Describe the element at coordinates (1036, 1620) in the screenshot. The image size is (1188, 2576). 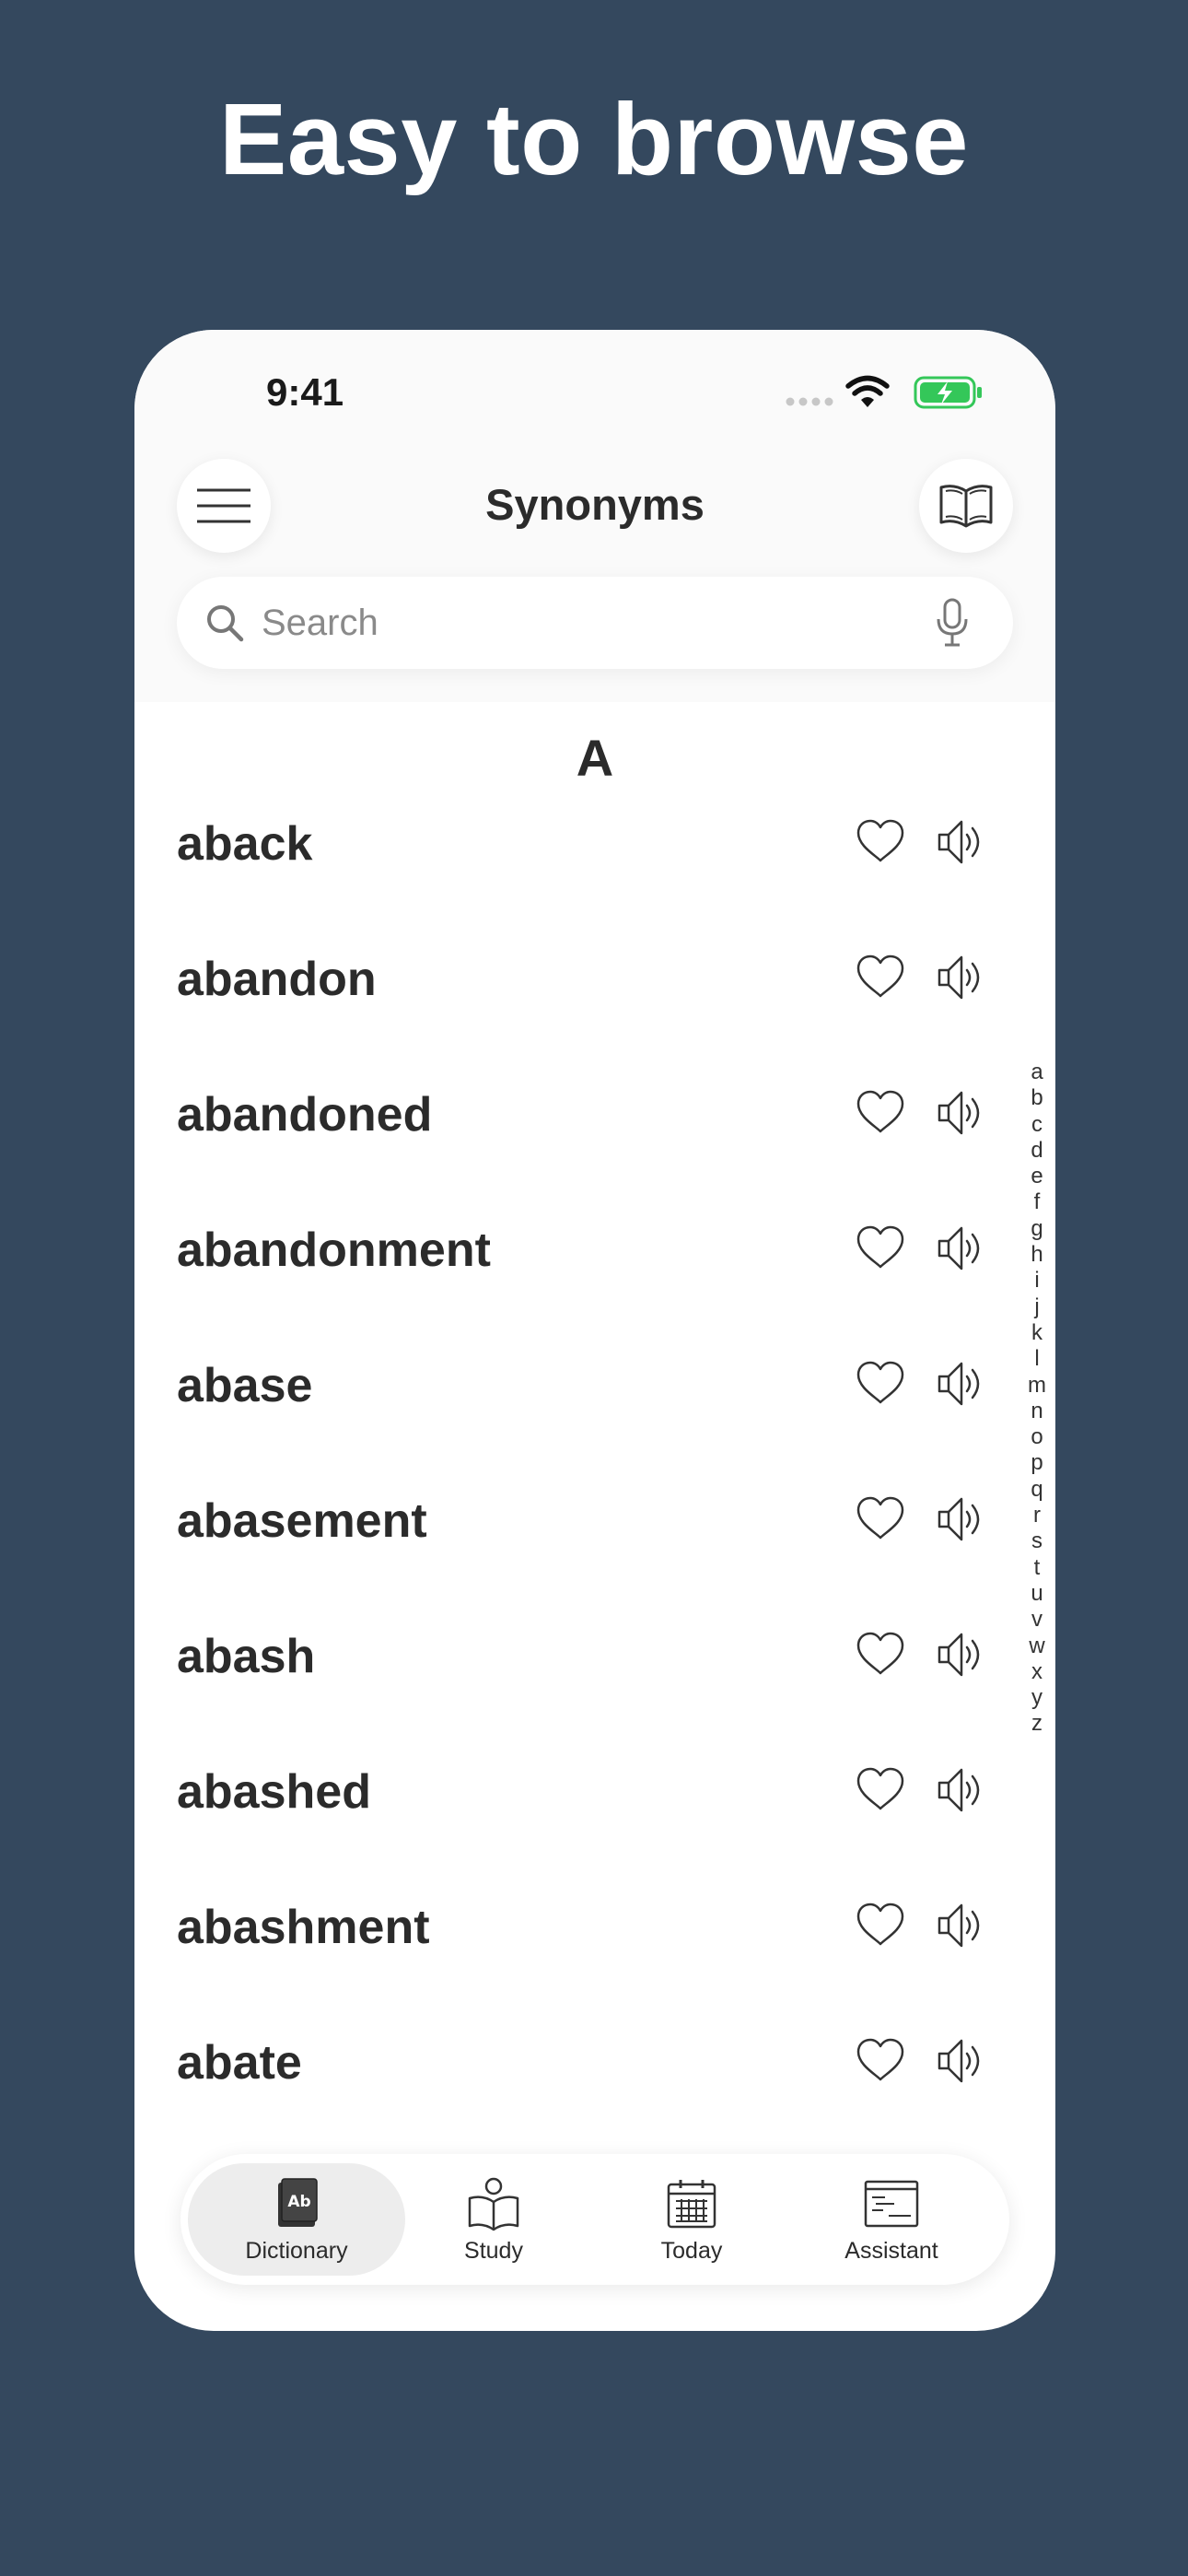
I see `alphabet-index-letter: v` at that location.